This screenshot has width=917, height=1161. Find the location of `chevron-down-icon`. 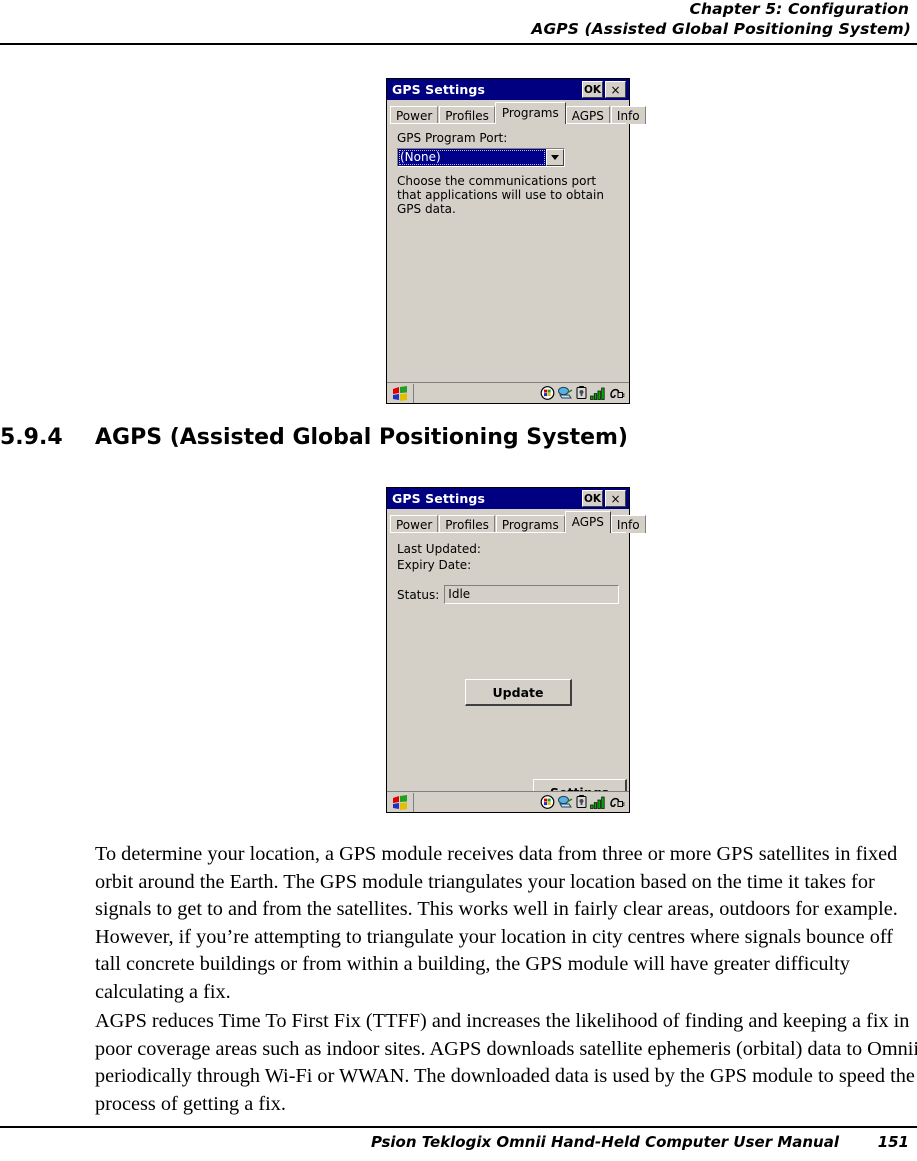

chevron-down-icon is located at coordinates (555, 157).